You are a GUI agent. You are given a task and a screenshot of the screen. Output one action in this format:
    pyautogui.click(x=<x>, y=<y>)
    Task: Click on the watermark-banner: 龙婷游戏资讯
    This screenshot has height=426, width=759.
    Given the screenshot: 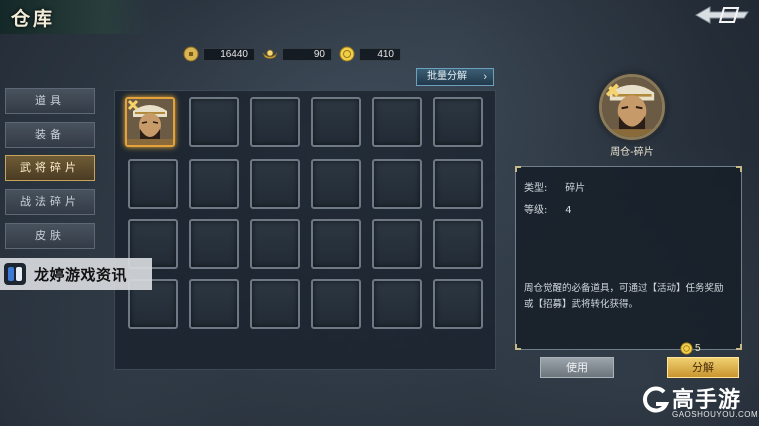 What is the action you would take?
    pyautogui.click(x=76, y=274)
    